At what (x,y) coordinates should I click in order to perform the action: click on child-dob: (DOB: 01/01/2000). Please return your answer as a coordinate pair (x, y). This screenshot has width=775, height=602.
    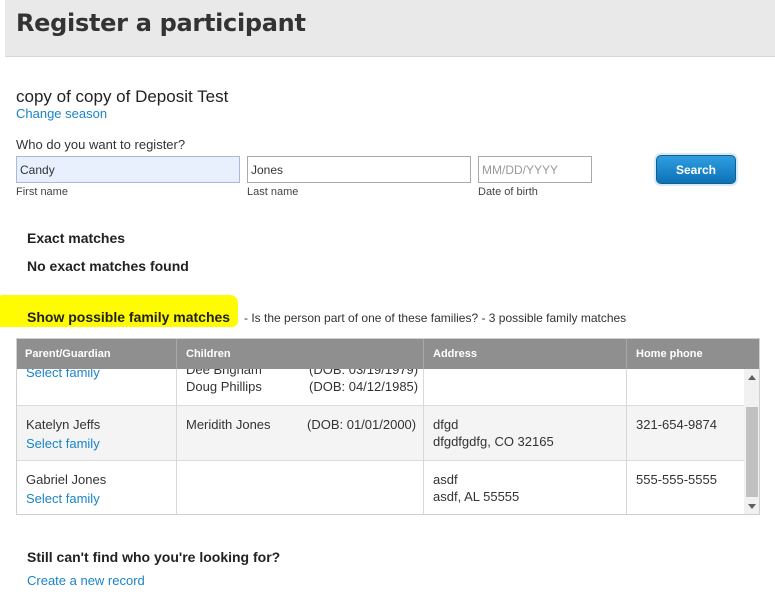
    Looking at the image, I should click on (362, 424).